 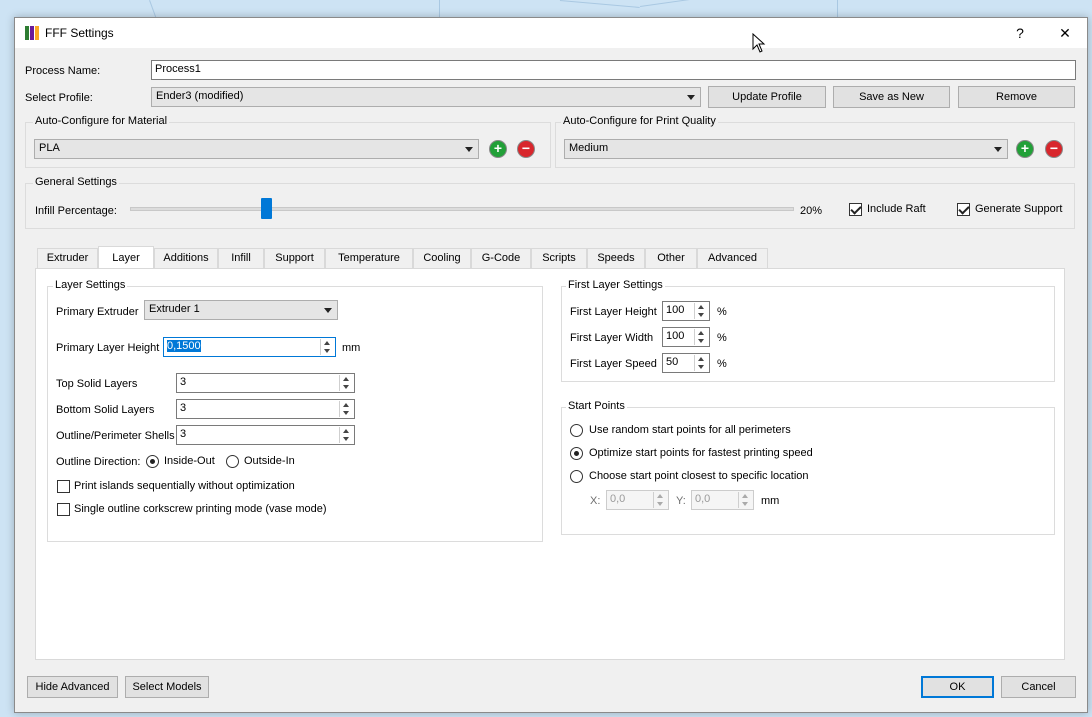 What do you see at coordinates (501, 258) in the screenshot?
I see `tab-g-code: G-Code` at bounding box center [501, 258].